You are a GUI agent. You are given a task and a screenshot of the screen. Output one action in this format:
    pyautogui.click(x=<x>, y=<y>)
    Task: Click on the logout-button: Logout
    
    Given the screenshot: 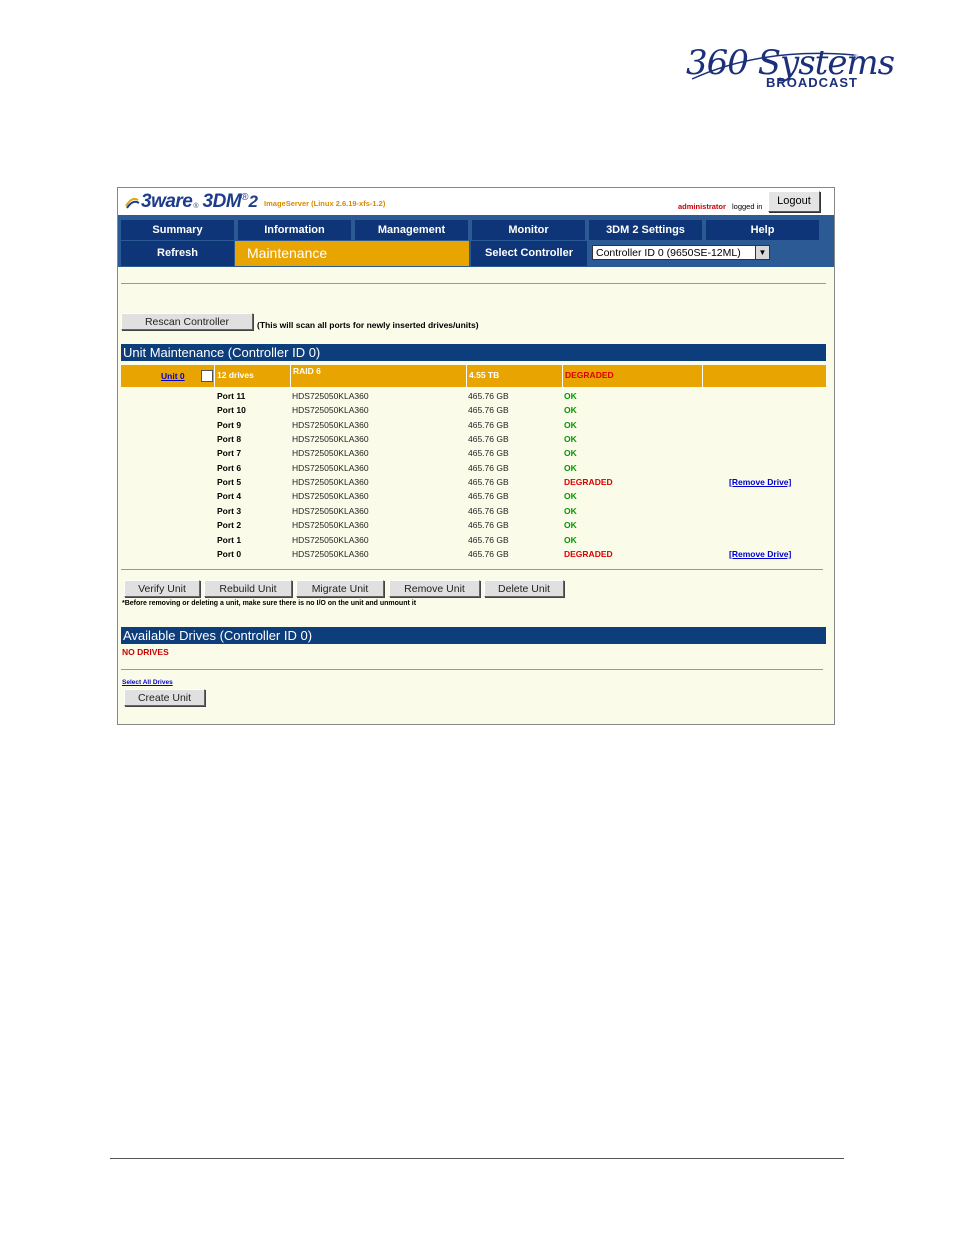 What is the action you would take?
    pyautogui.click(x=794, y=201)
    